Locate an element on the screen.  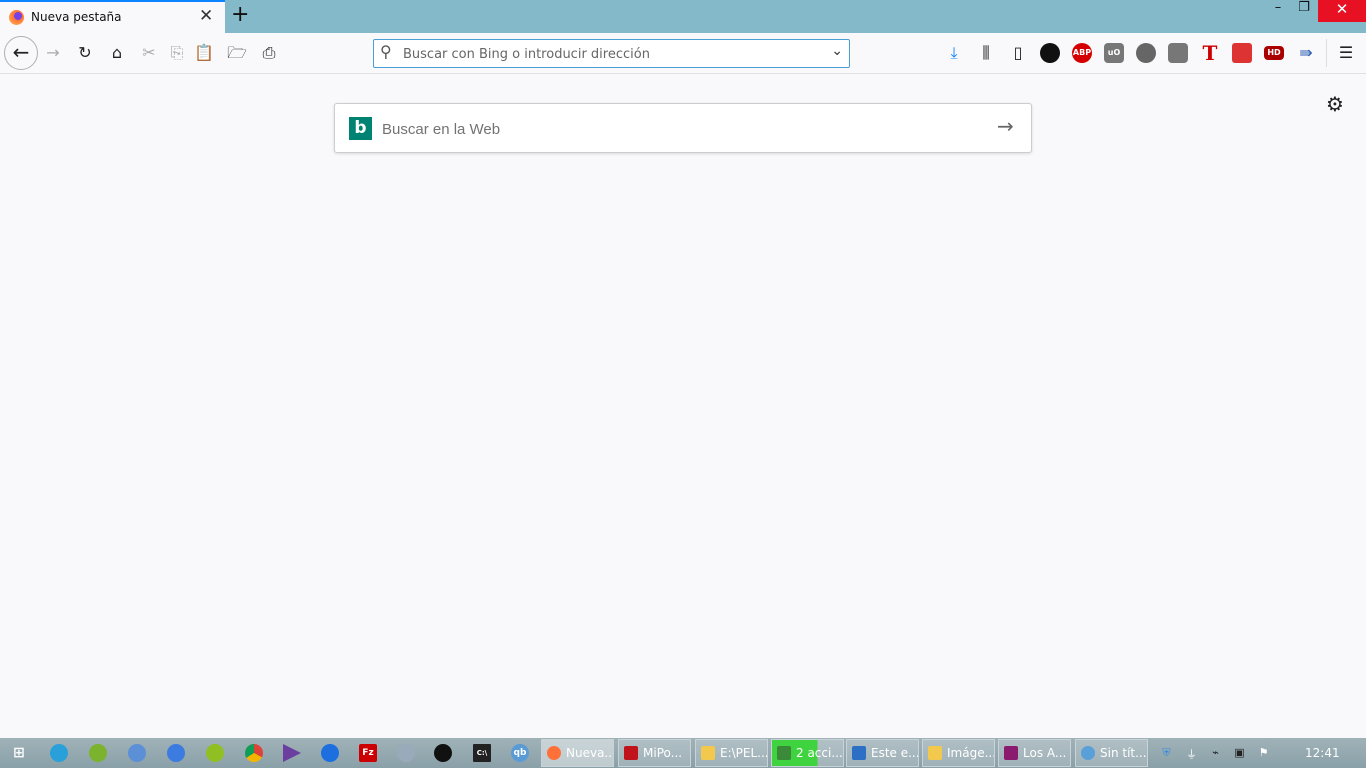
cut-button: ✂ is located at coordinates (149, 53).